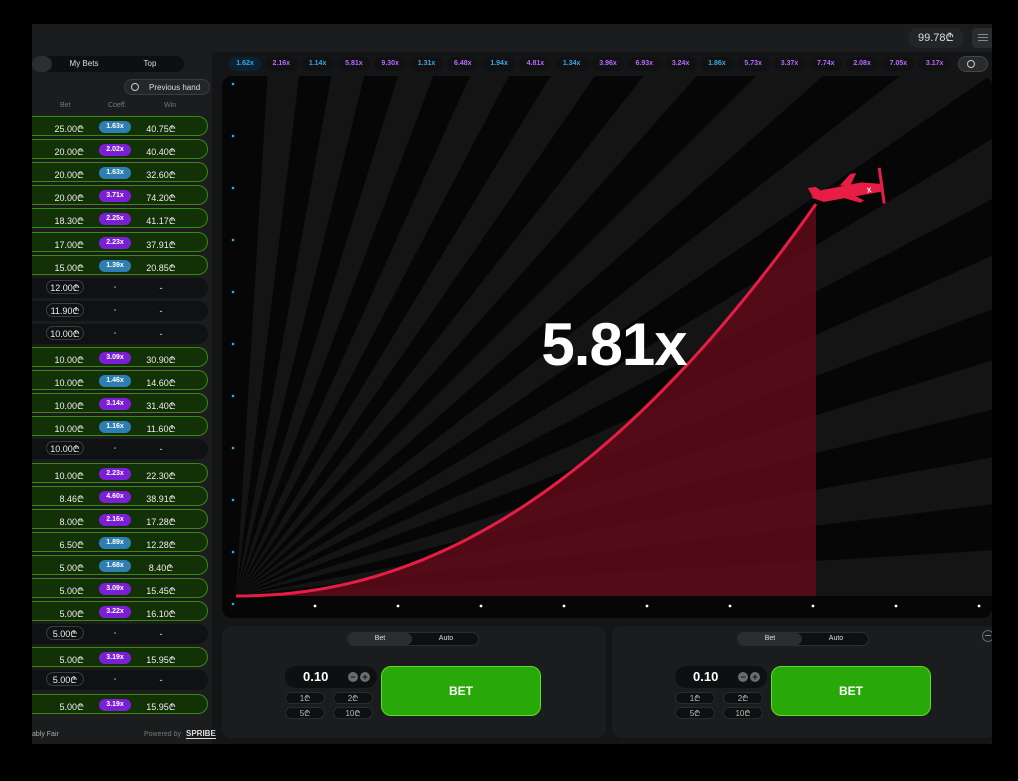 This screenshot has width=1018, height=781. I want to click on tab-my-bets: My Bets, so click(84, 64).